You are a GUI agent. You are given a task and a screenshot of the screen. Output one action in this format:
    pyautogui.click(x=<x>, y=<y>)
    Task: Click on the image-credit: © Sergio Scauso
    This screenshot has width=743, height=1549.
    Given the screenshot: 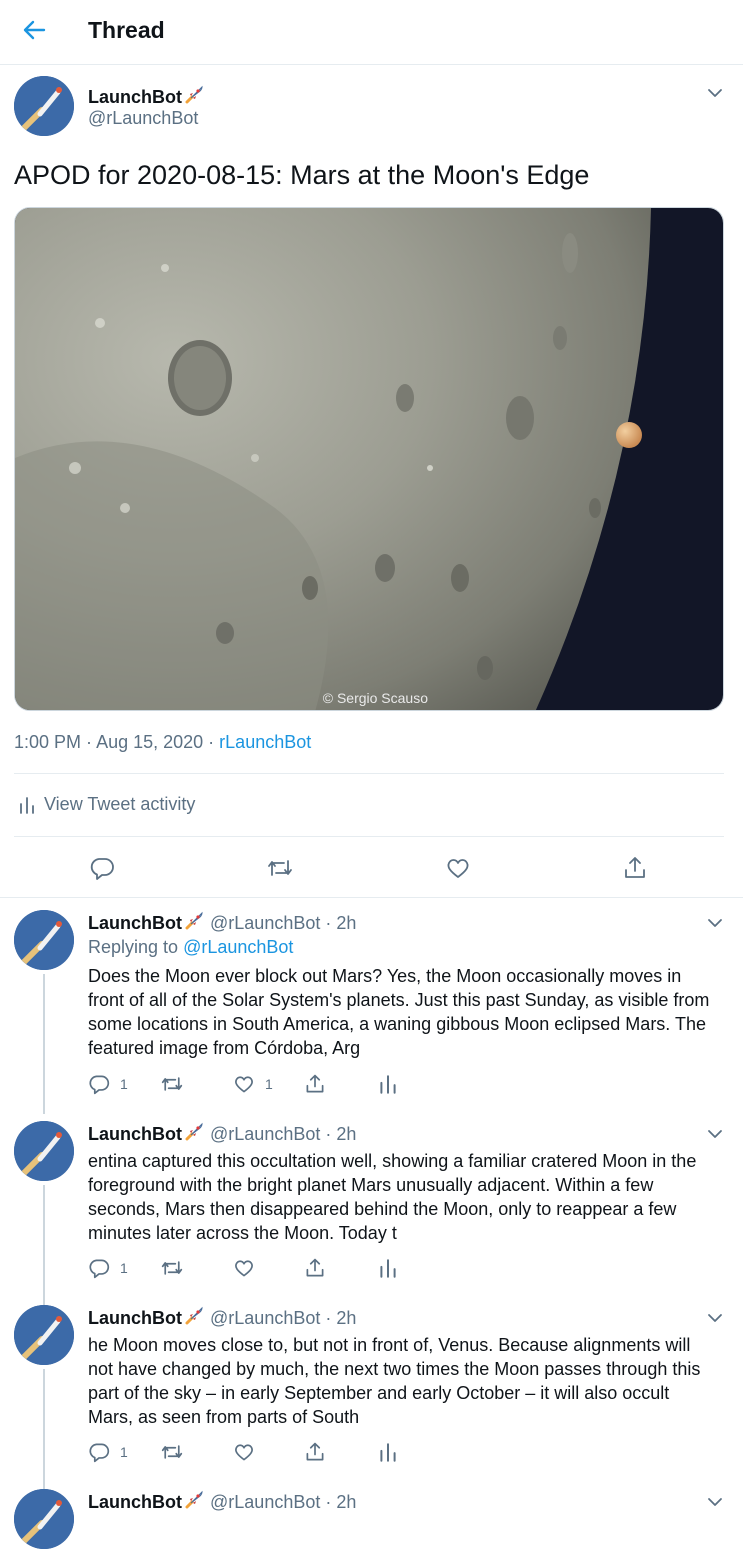 What is the action you would take?
    pyautogui.click(x=375, y=698)
    